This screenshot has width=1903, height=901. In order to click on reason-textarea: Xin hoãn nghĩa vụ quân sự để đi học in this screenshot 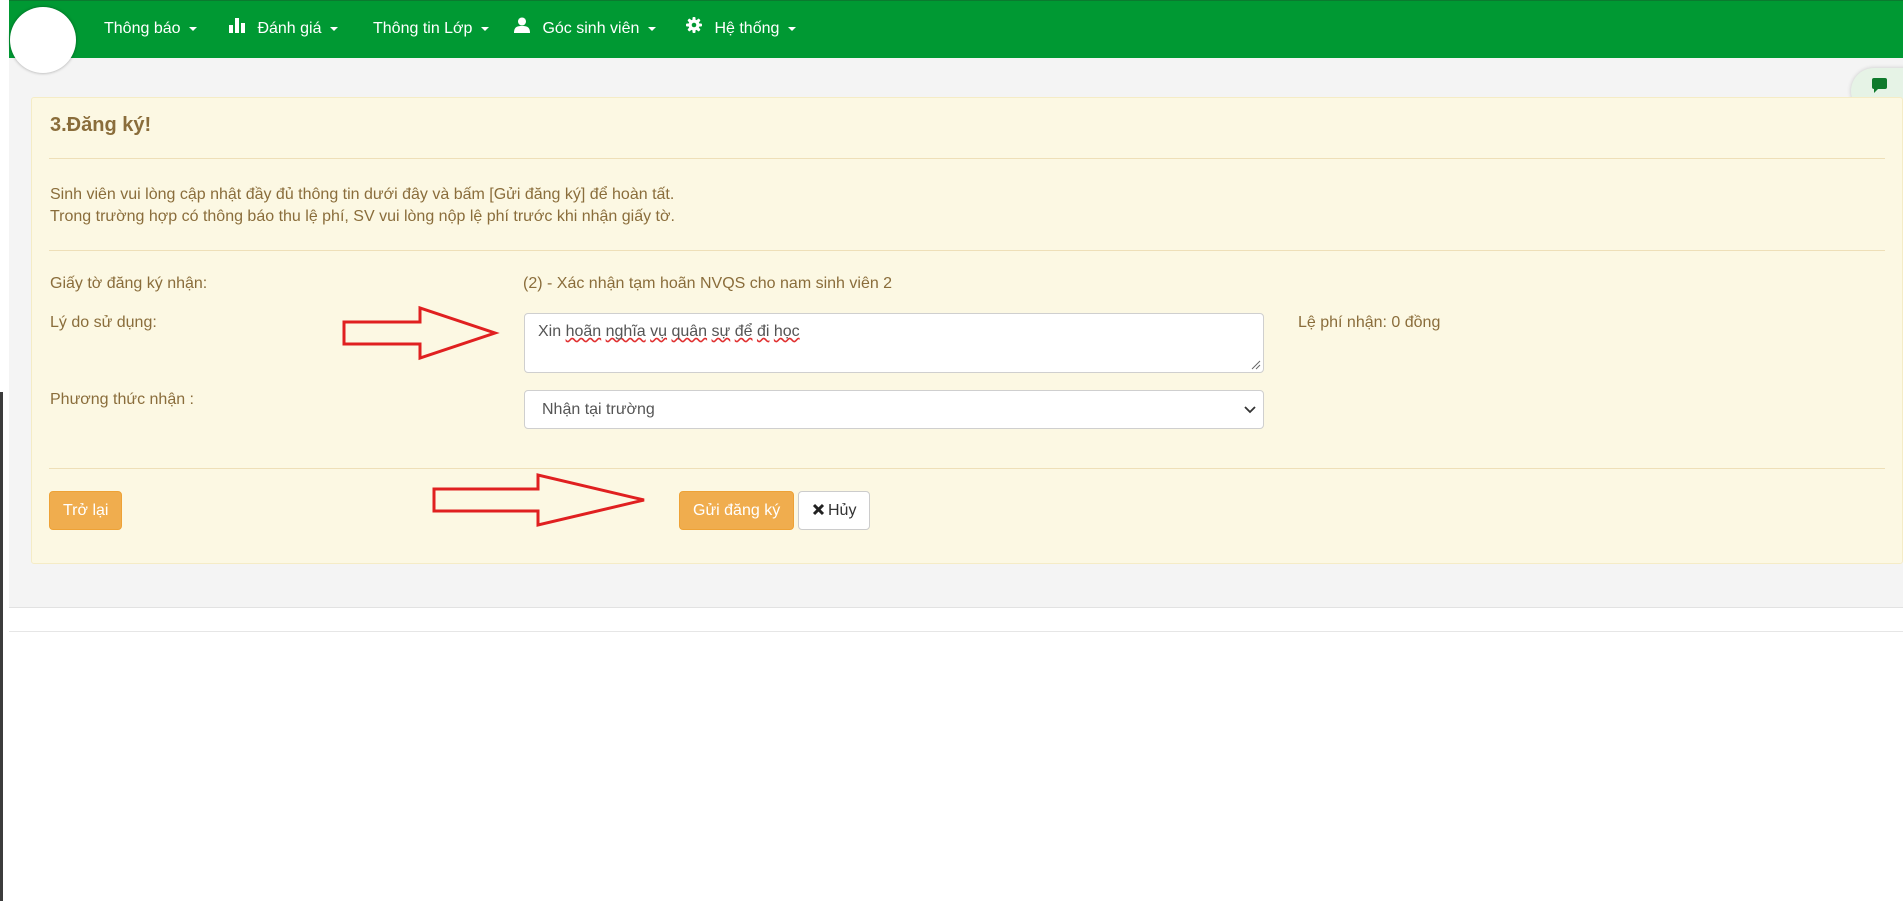, I will do `click(894, 343)`.